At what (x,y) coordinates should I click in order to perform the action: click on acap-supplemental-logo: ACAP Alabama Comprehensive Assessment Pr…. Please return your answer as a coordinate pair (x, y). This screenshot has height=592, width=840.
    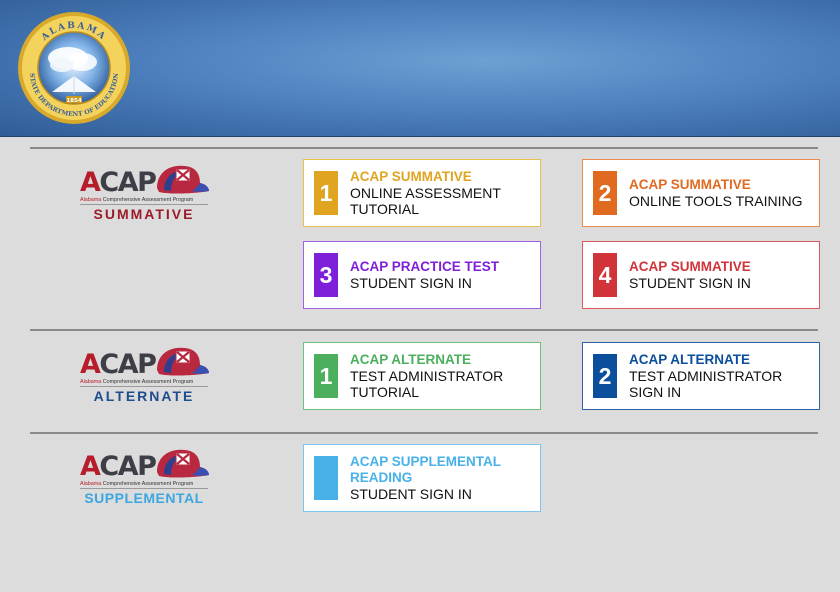
    Looking at the image, I should click on (145, 483).